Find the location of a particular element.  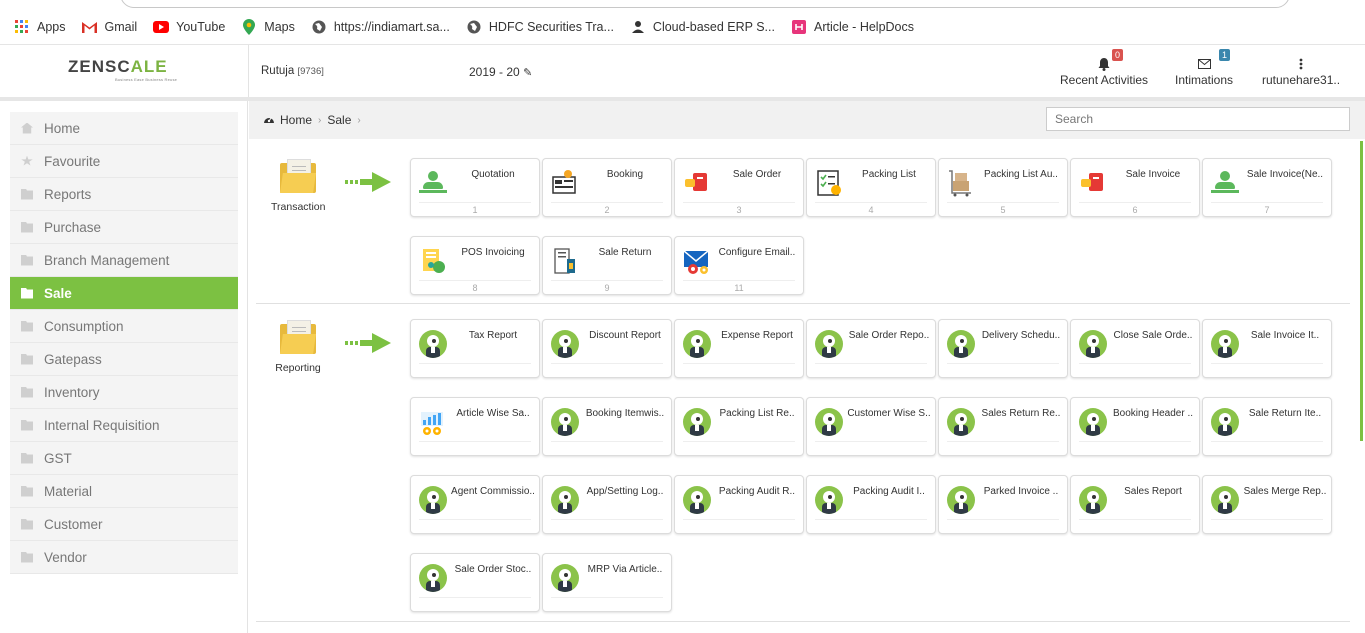

tile-tax-report: Tax Report is located at coordinates (475, 348).